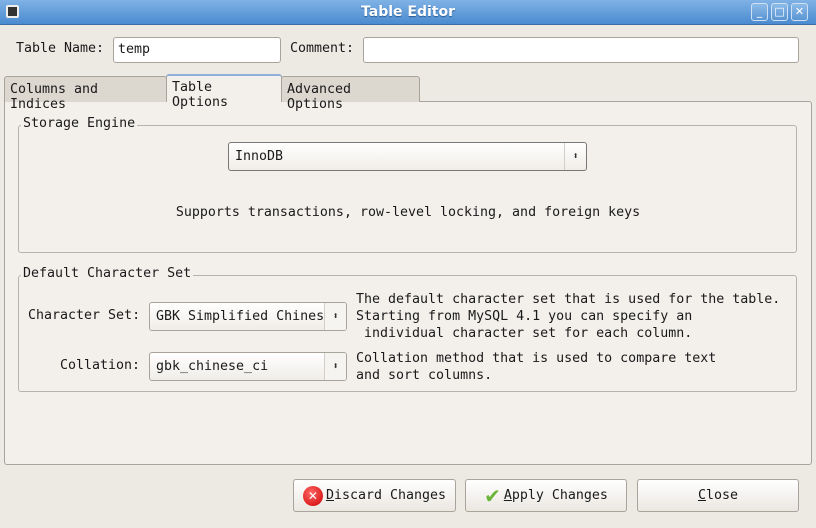  I want to click on comment-input, so click(581, 50).